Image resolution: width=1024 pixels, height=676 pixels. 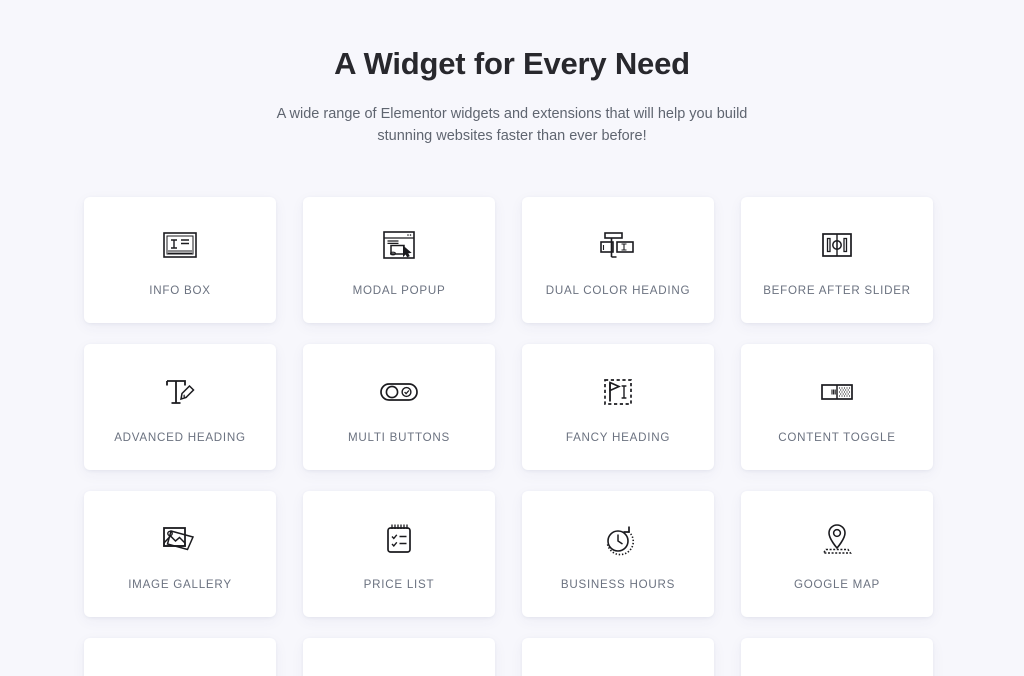 I want to click on widget-label: PRICE LIST, so click(x=399, y=584).